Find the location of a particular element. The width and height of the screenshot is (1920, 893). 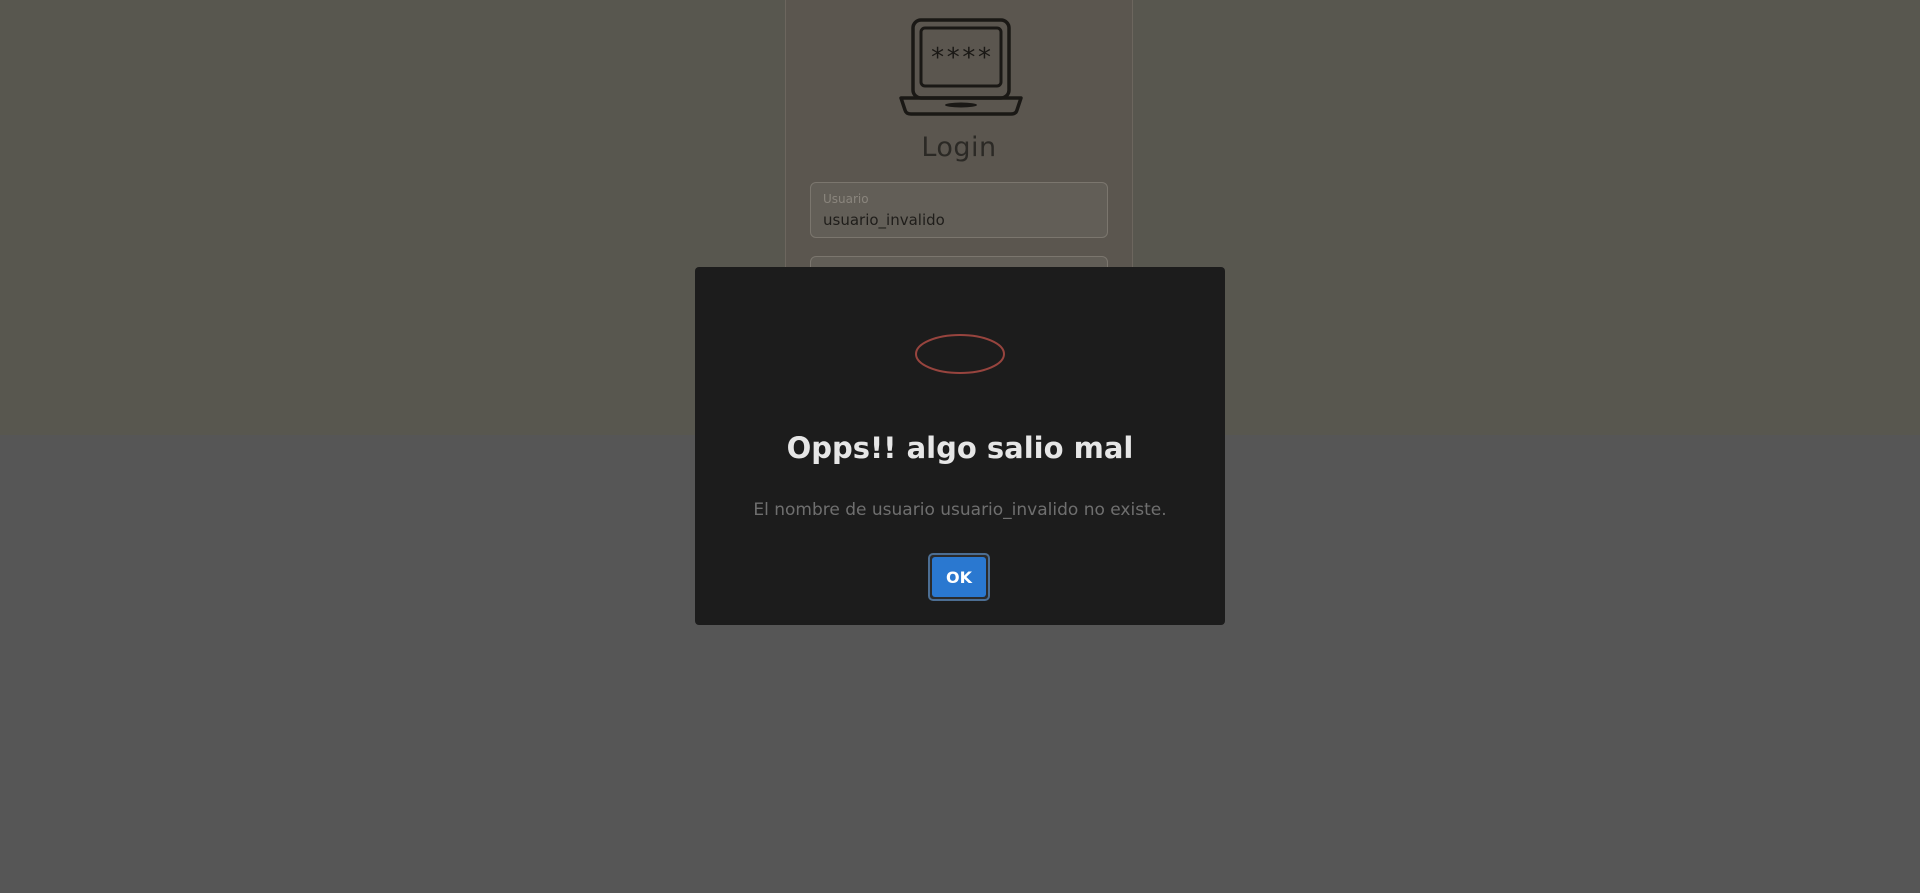

error-icon is located at coordinates (960, 354).